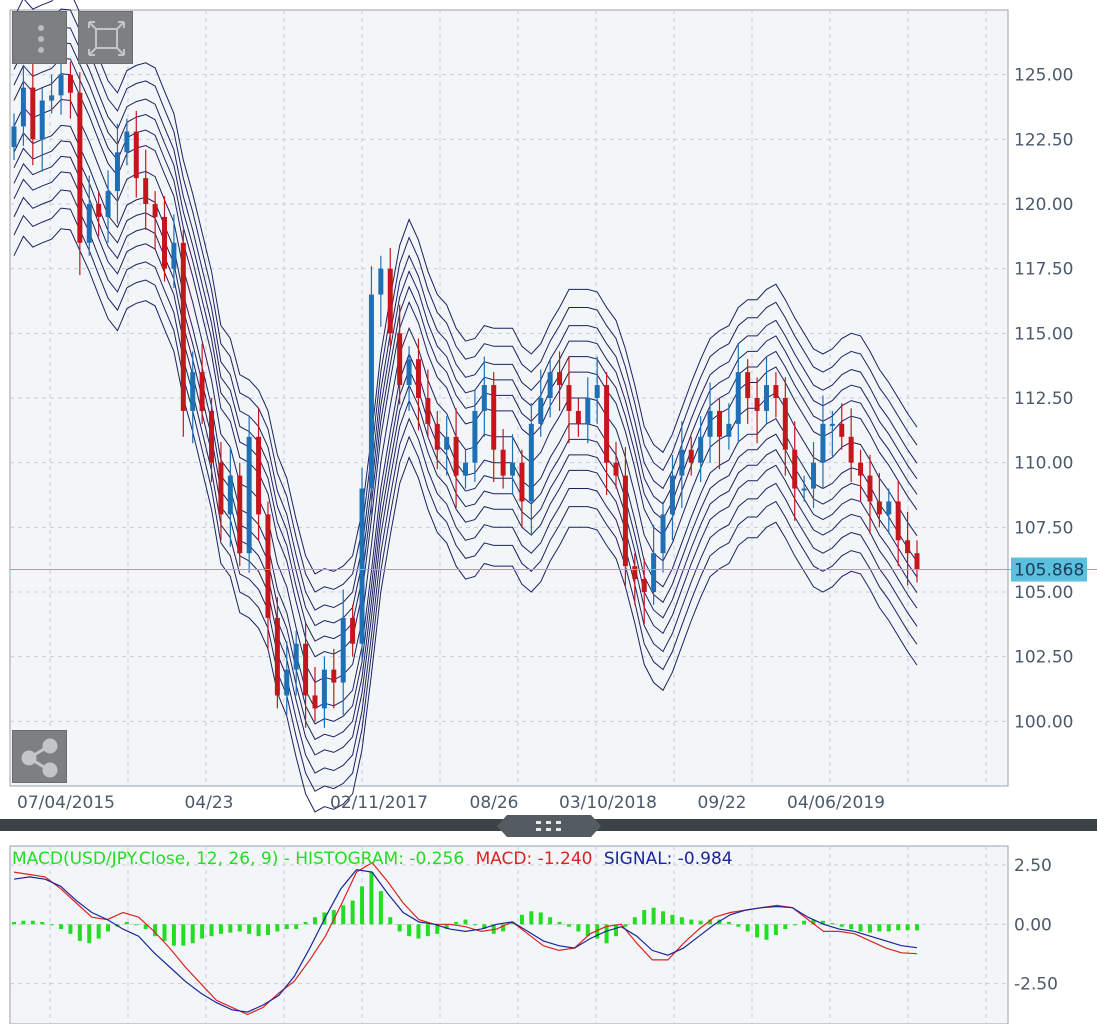 The width and height of the screenshot is (1097, 1028). I want to click on panel-resize-handle, so click(549, 826).